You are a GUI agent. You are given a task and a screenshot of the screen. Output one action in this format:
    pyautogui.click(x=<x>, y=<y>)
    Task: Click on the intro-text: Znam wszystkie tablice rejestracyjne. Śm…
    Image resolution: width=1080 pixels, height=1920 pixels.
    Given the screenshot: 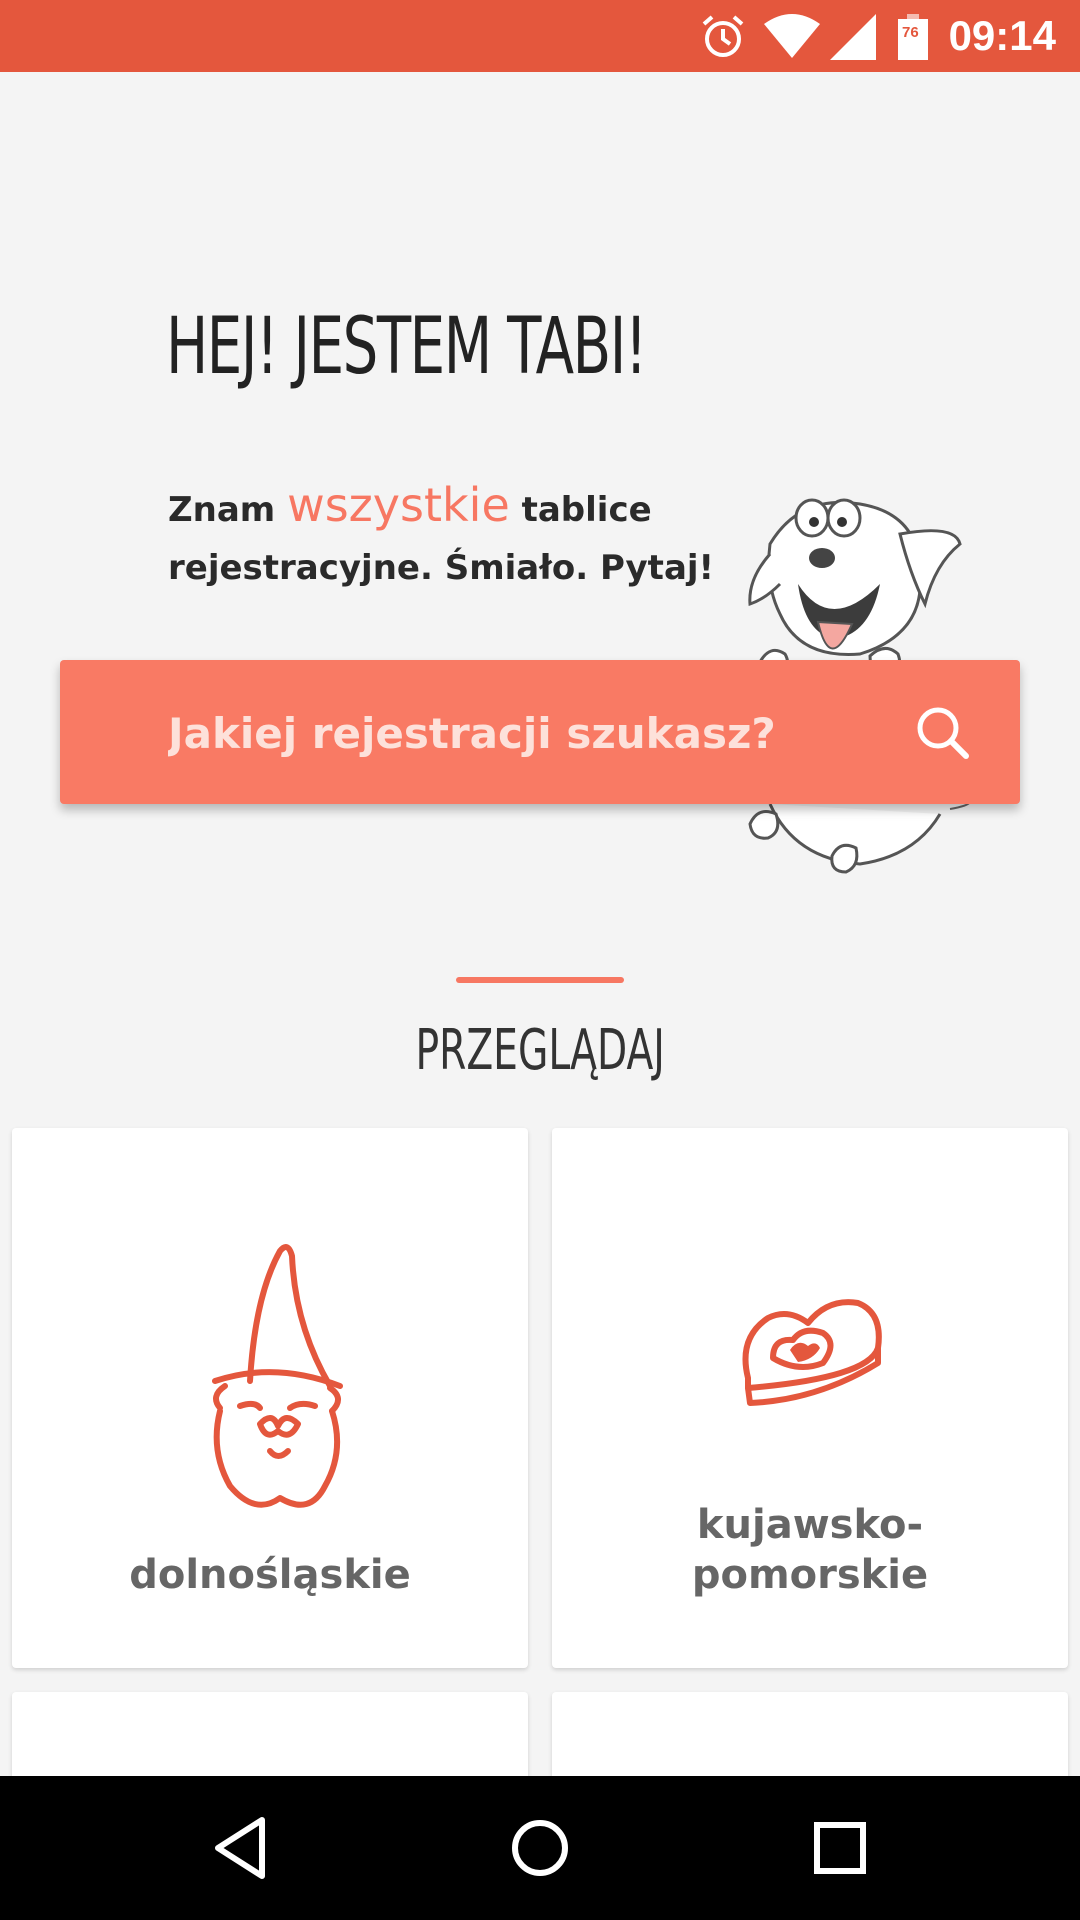 What is the action you would take?
    pyautogui.click(x=441, y=536)
    